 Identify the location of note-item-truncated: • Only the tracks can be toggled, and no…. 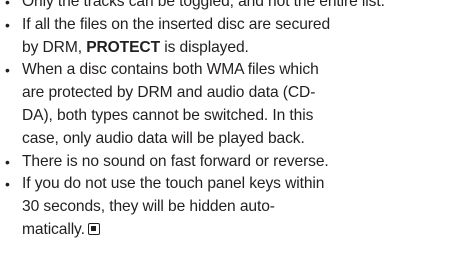
(225, 7).